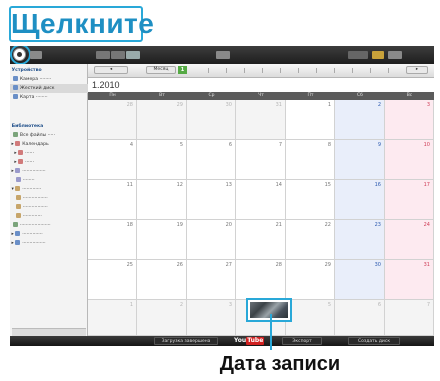 The image size is (440, 381). What do you see at coordinates (360, 200) in the screenshot?
I see `calendar-day-cell: 16` at bounding box center [360, 200].